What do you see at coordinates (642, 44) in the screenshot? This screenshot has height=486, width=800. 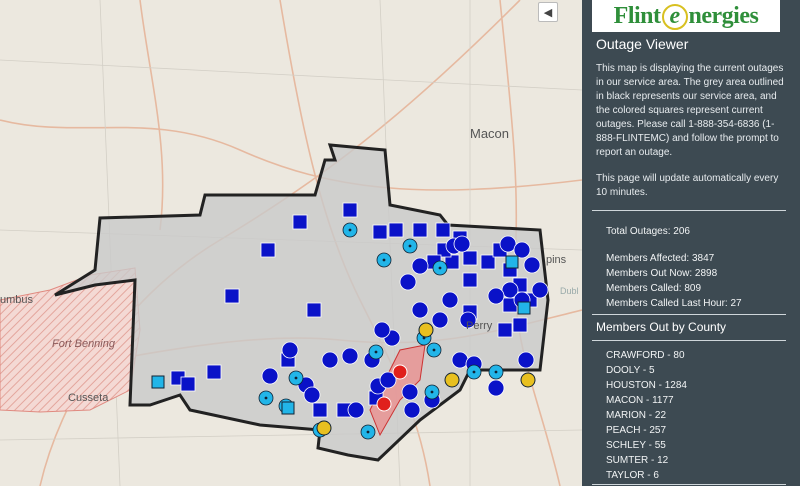 I see `panel-title: Outage Viewer` at bounding box center [642, 44].